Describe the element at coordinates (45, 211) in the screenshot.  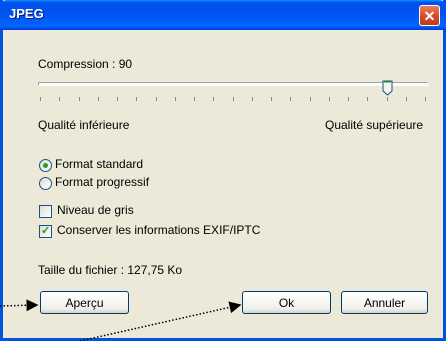
I see `grayscale-checkbox` at that location.